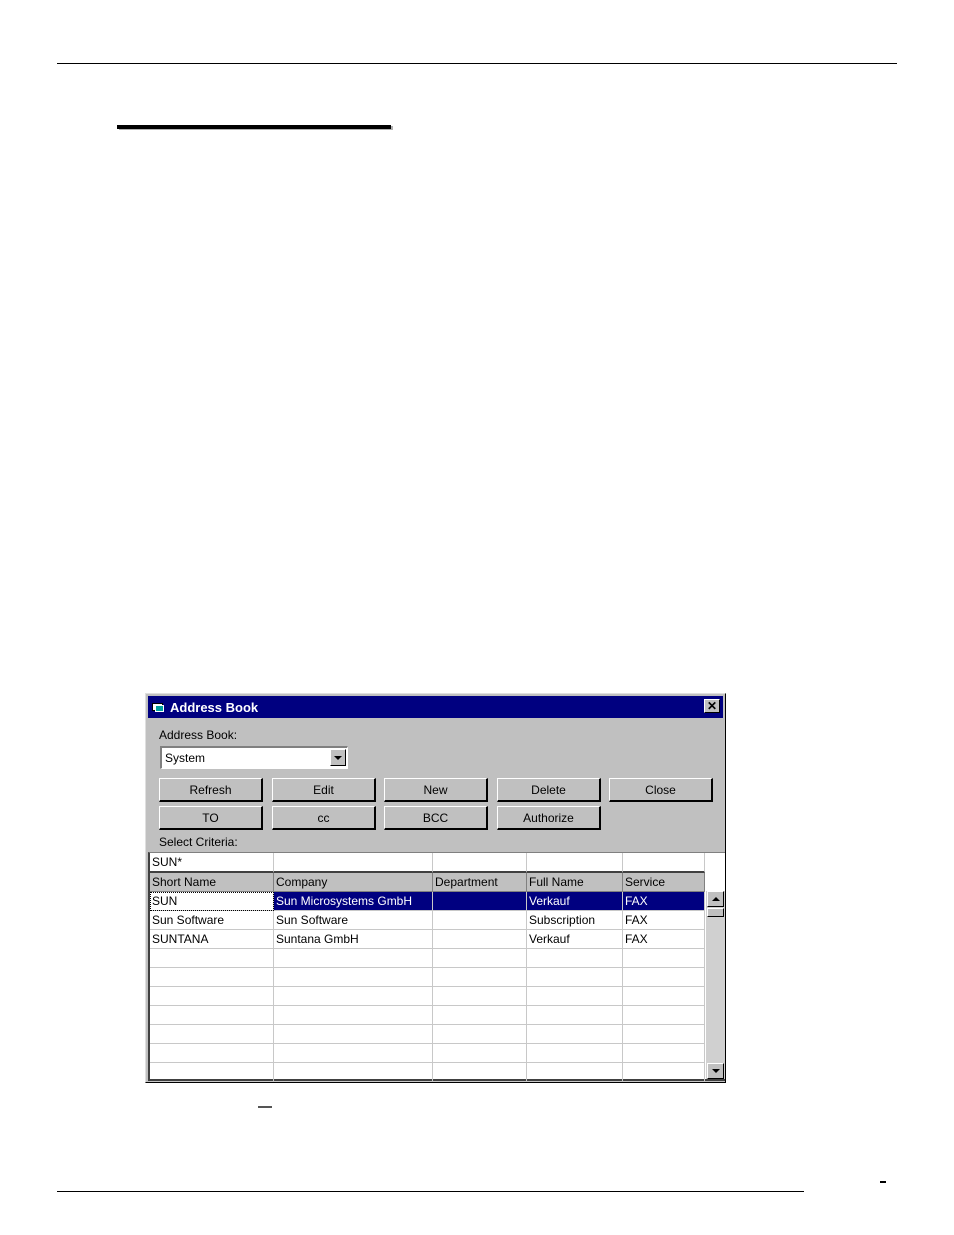 This screenshot has height=1235, width=954. I want to click on column-header-service: Service, so click(664, 882).